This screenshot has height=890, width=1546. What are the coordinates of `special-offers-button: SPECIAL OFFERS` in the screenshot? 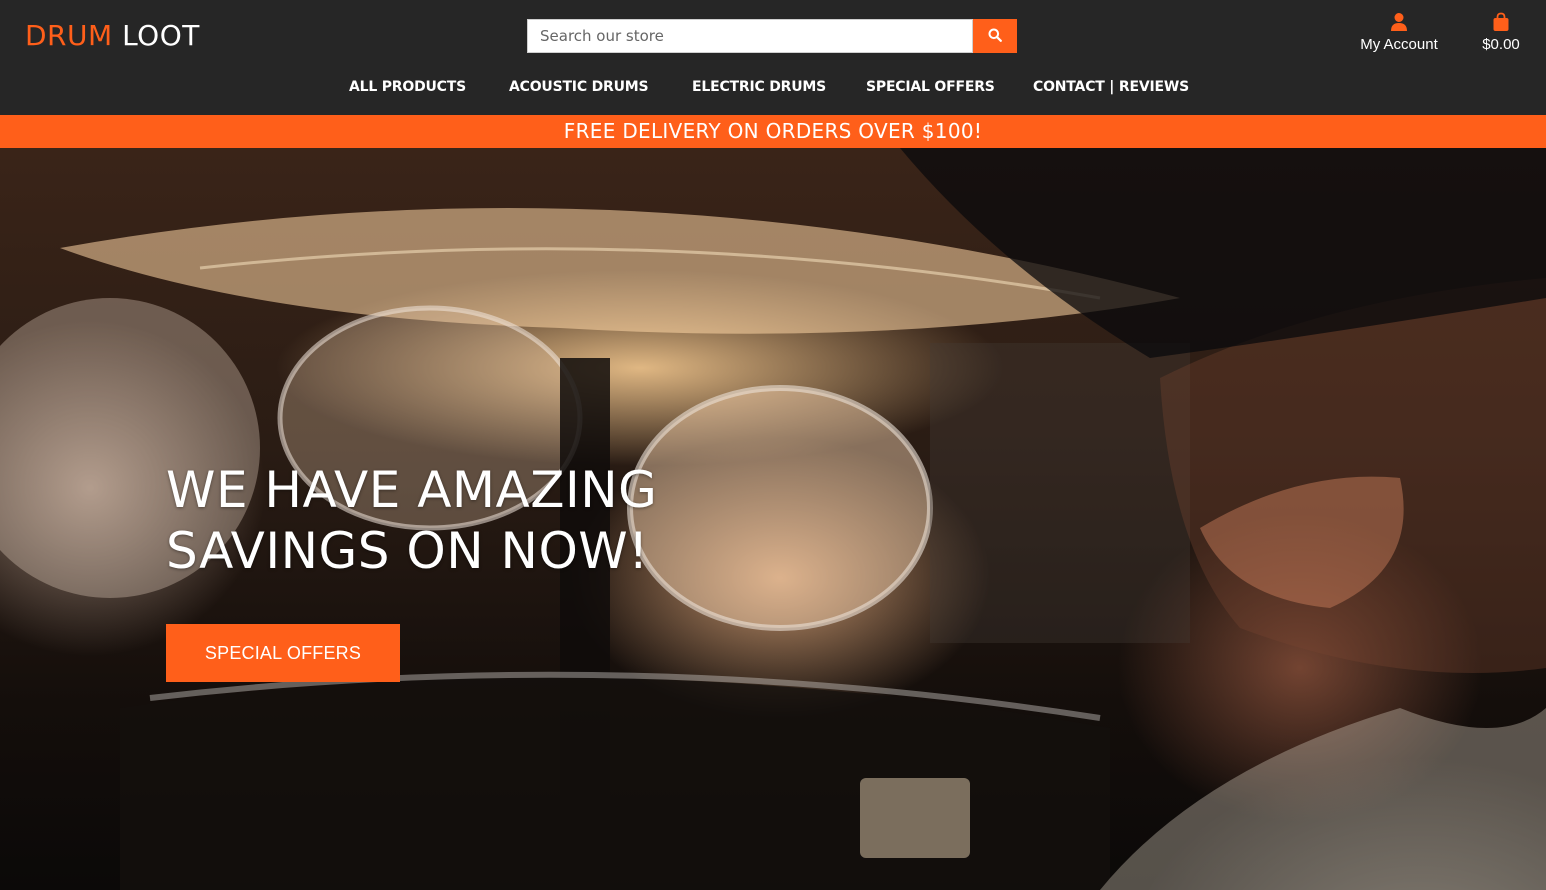 It's located at (283, 653).